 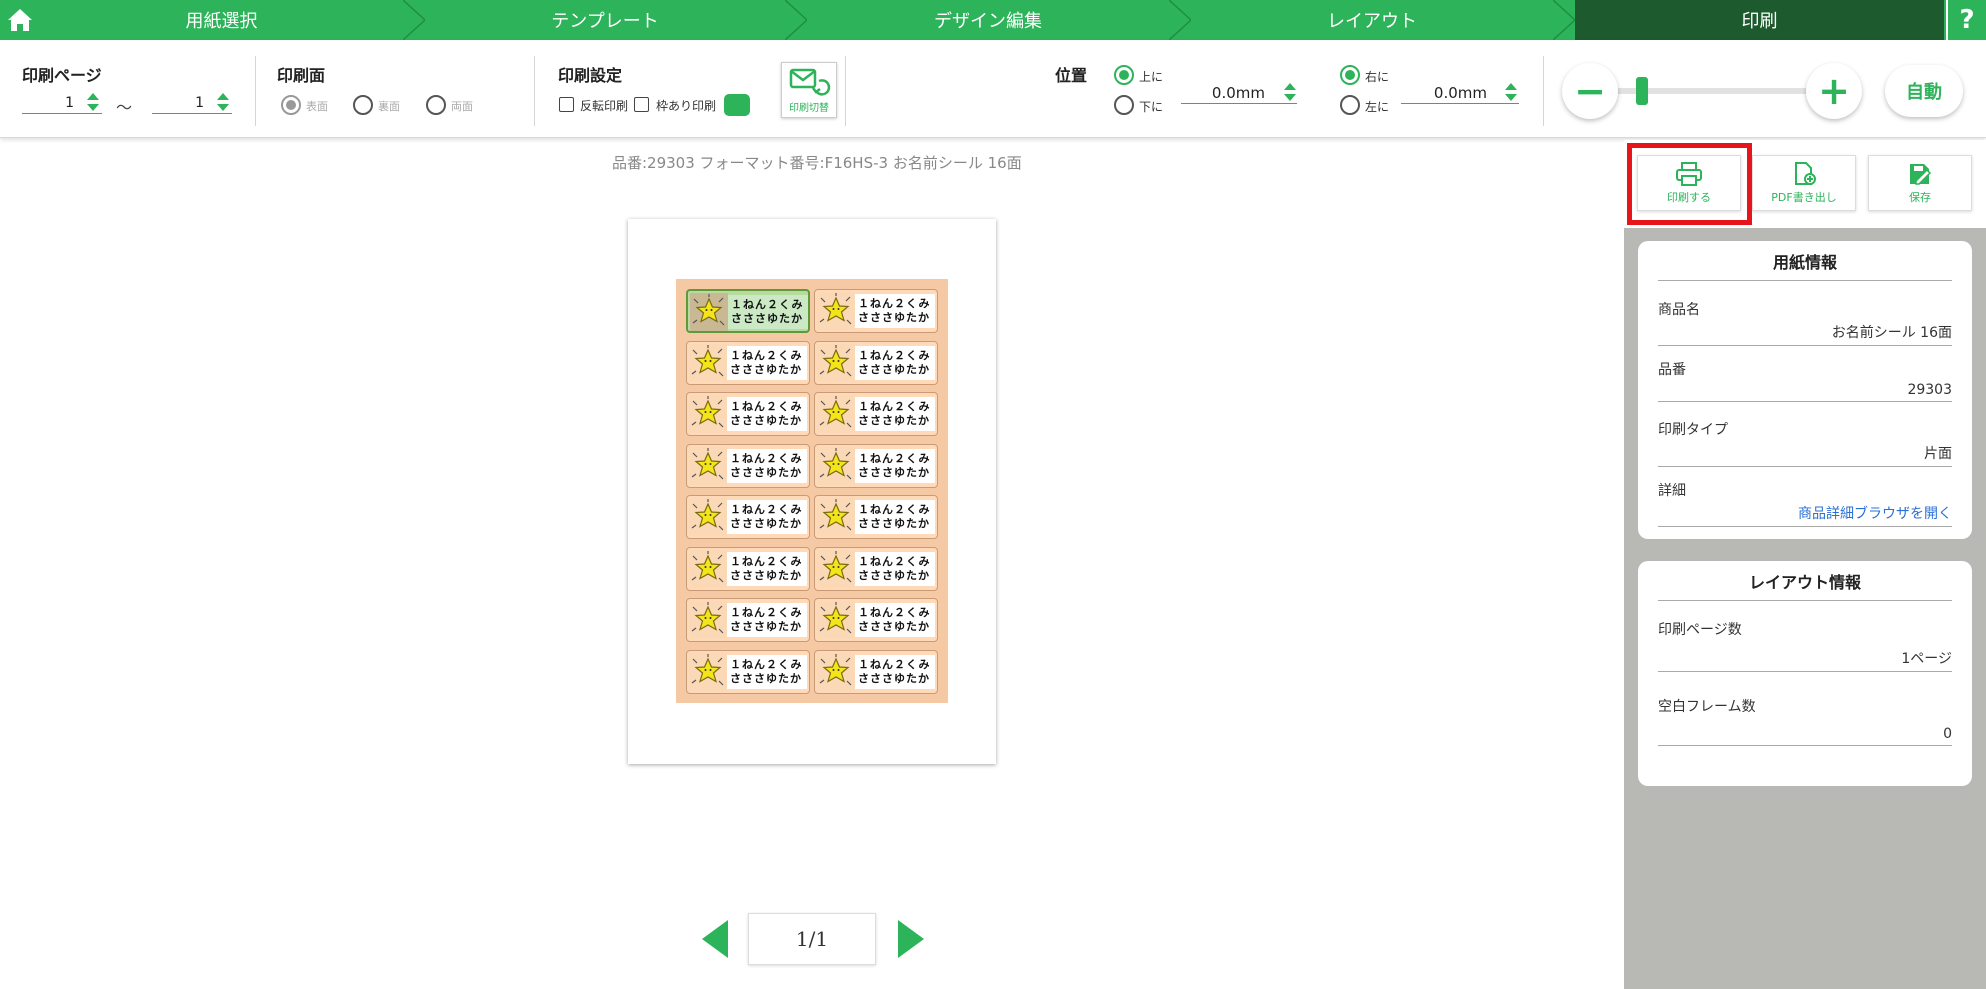 What do you see at coordinates (1834, 91) in the screenshot?
I see `zoom-in-button: +` at bounding box center [1834, 91].